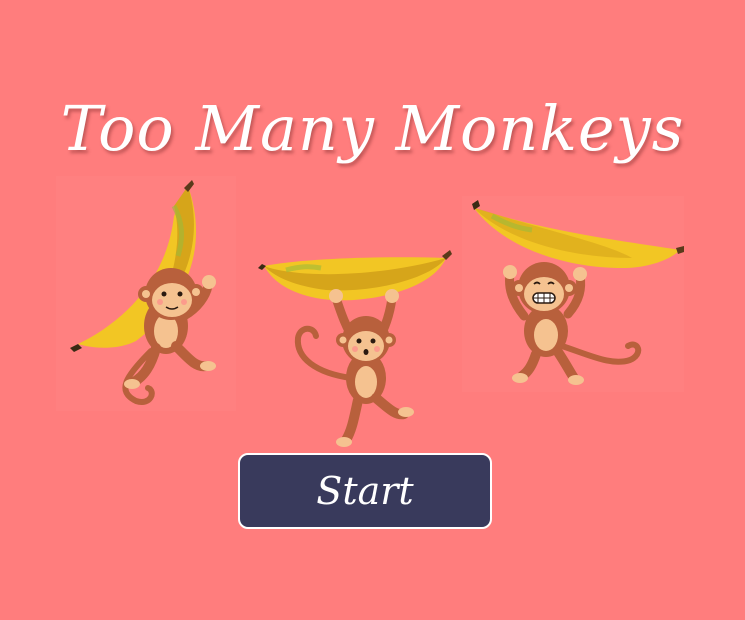  Describe the element at coordinates (573, 294) in the screenshot. I see `monkey-carrying-banana-sprite` at that location.